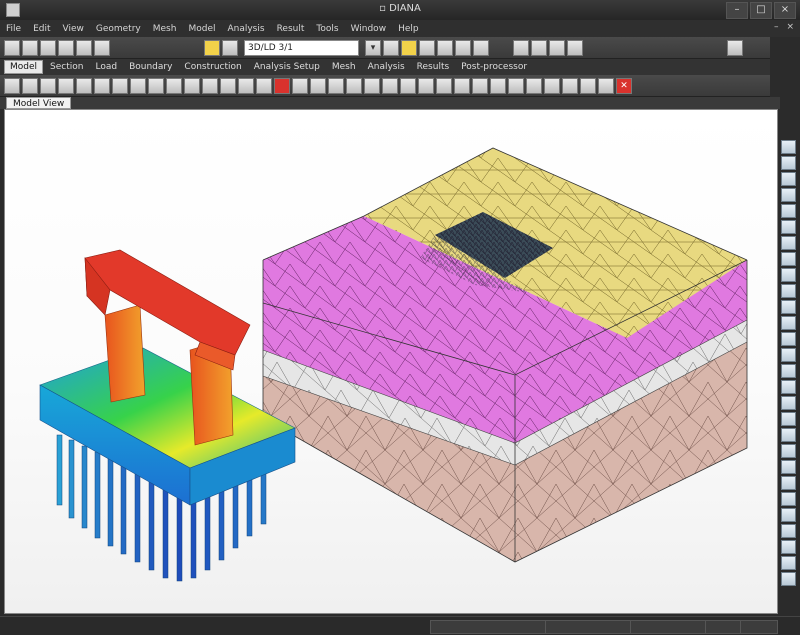 This screenshot has width=800, height=635. What do you see at coordinates (391, 47) in the screenshot?
I see `filter-icon` at bounding box center [391, 47].